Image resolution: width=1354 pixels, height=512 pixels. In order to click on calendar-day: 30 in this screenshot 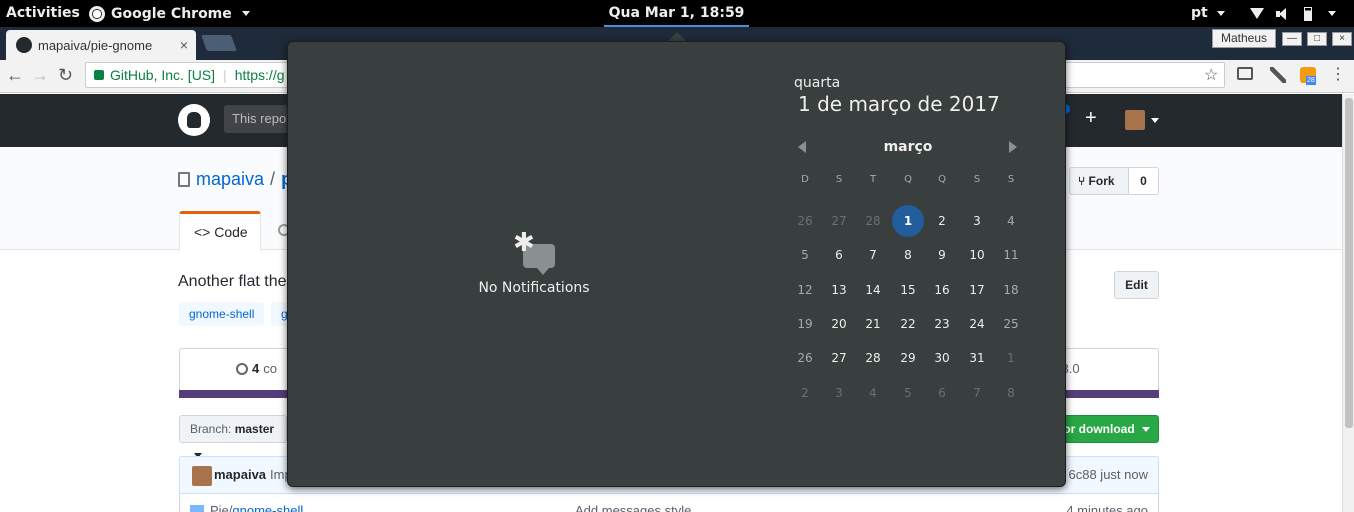, I will do `click(942, 358)`.